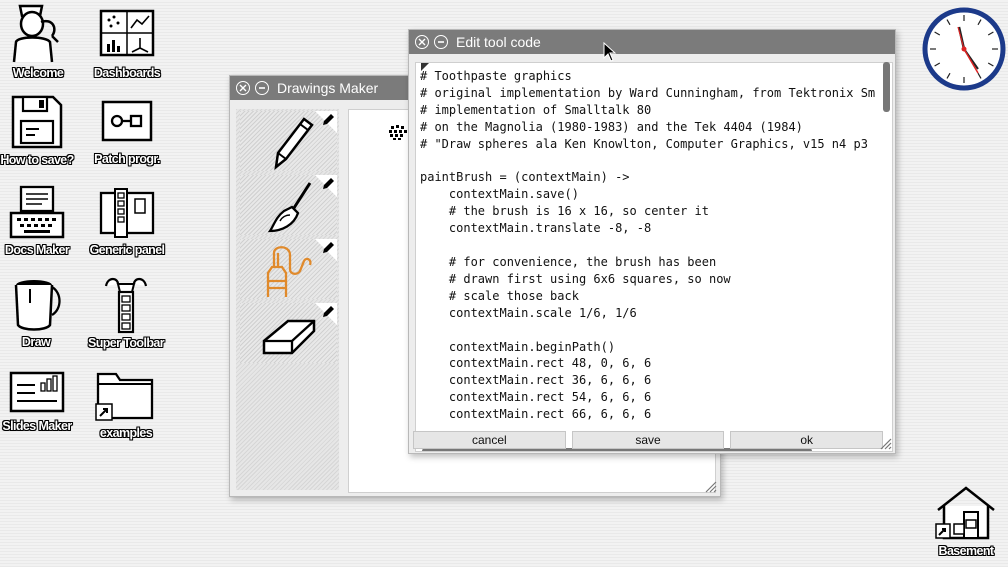 This screenshot has height=567, width=1008. What do you see at coordinates (328, 88) in the screenshot?
I see `window-title: Drawings Maker` at bounding box center [328, 88].